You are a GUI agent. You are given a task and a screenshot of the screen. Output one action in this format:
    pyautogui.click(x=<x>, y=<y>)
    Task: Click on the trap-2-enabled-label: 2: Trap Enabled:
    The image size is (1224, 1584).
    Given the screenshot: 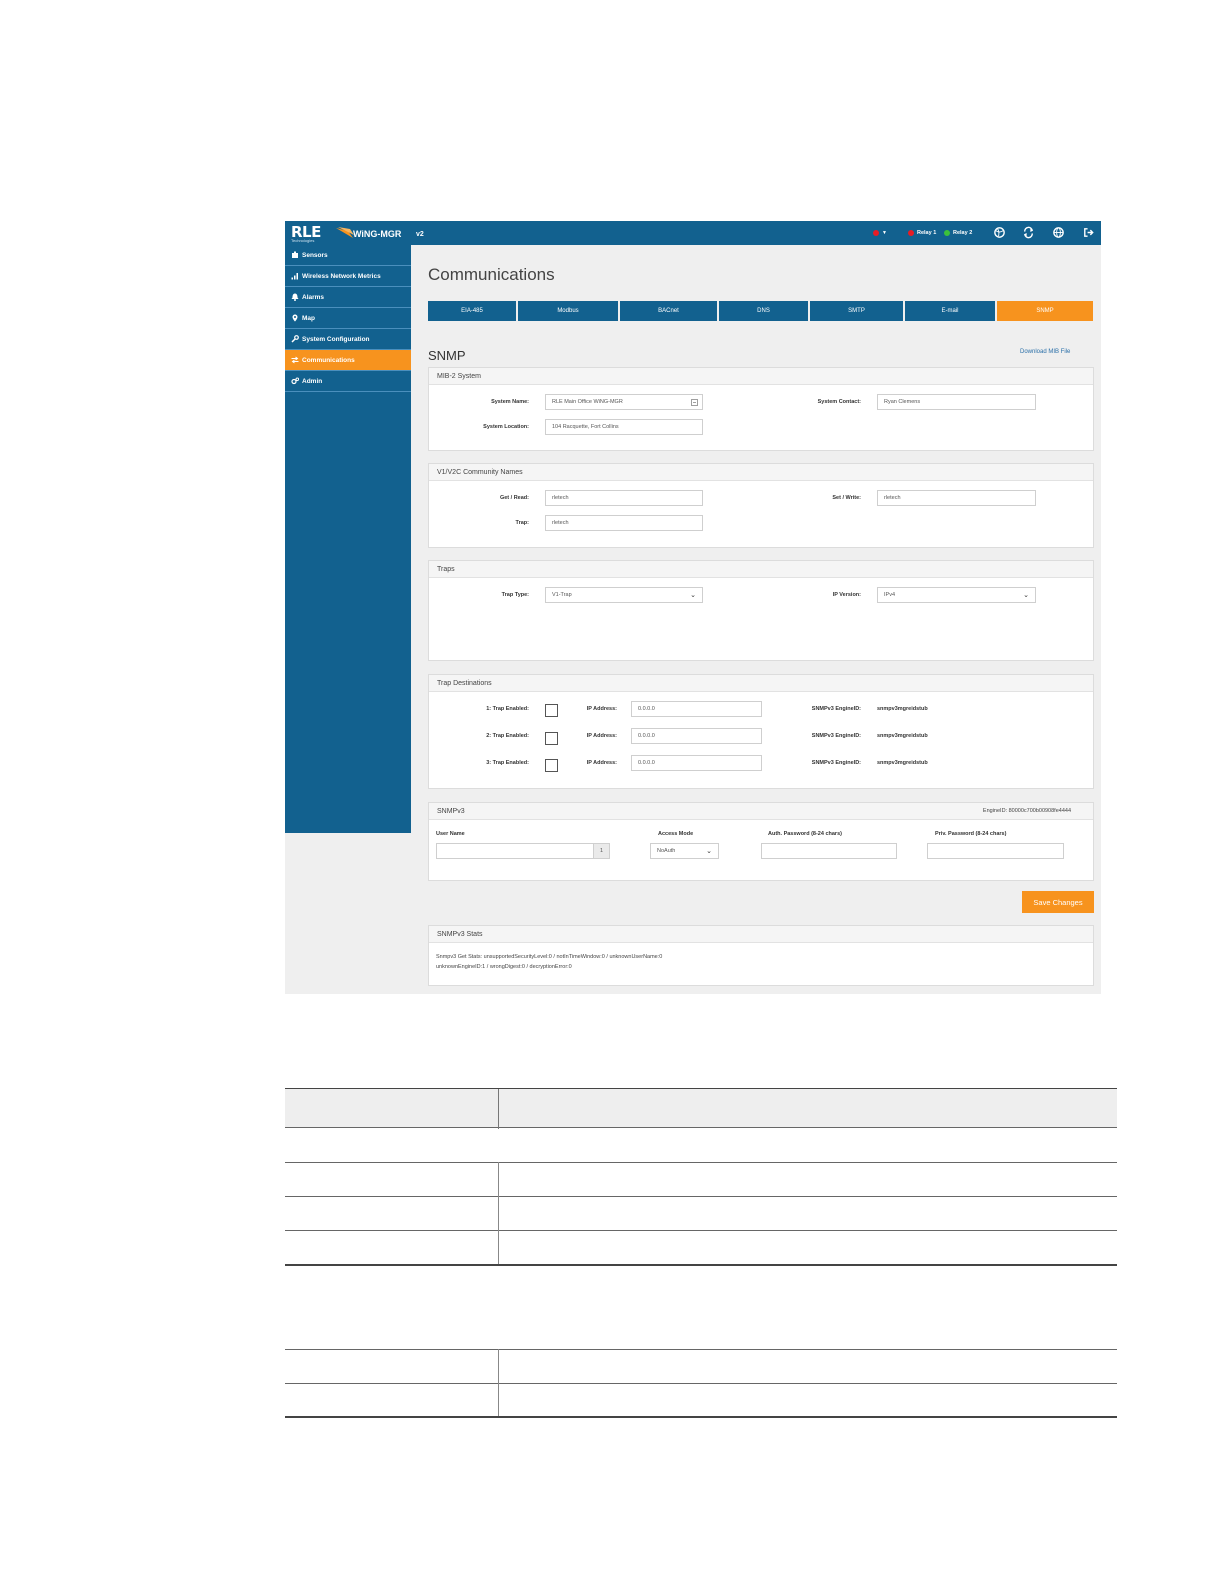 What is the action you would take?
    pyautogui.click(x=507, y=736)
    